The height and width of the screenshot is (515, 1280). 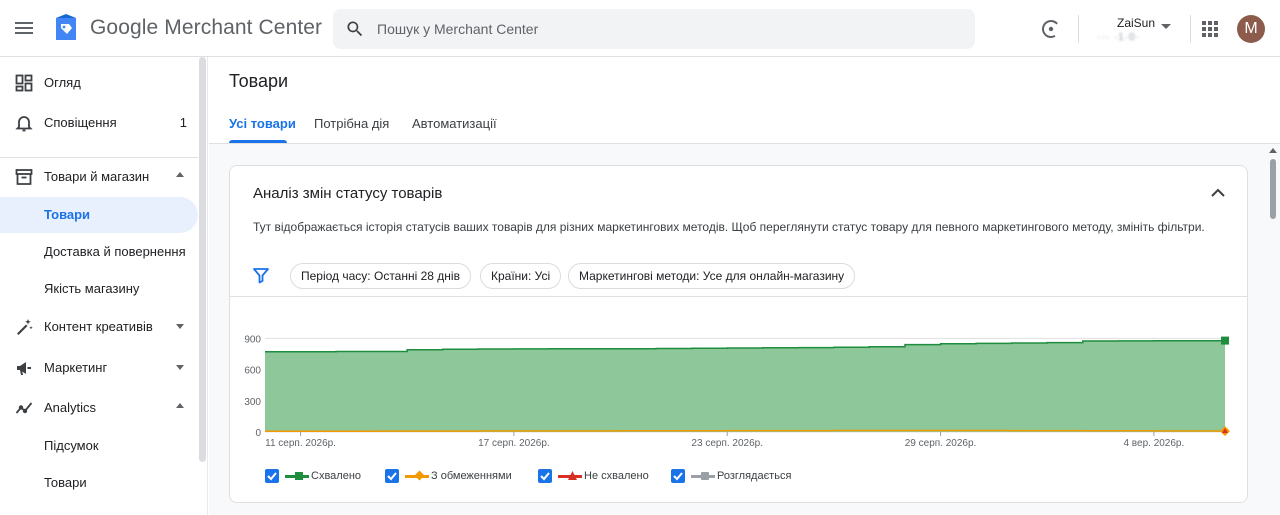 I want to click on account-id: ··· ·1·0·, so click(x=1118, y=37).